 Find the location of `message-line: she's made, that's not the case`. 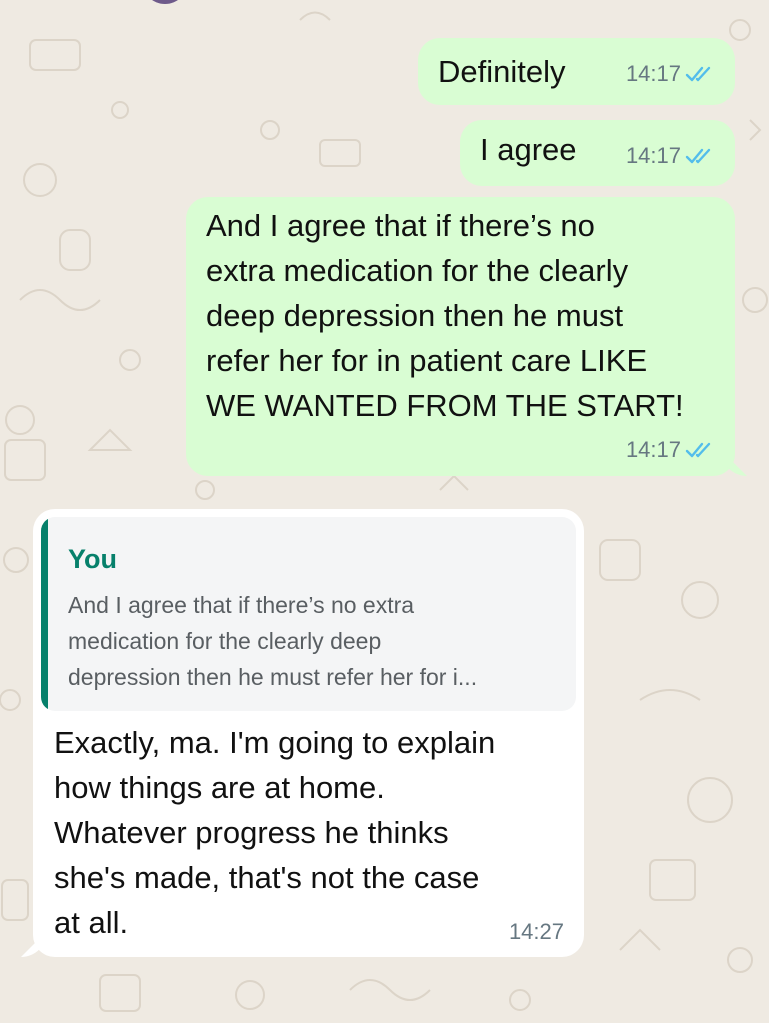

message-line: she's made, that's not the case is located at coordinates (267, 877).